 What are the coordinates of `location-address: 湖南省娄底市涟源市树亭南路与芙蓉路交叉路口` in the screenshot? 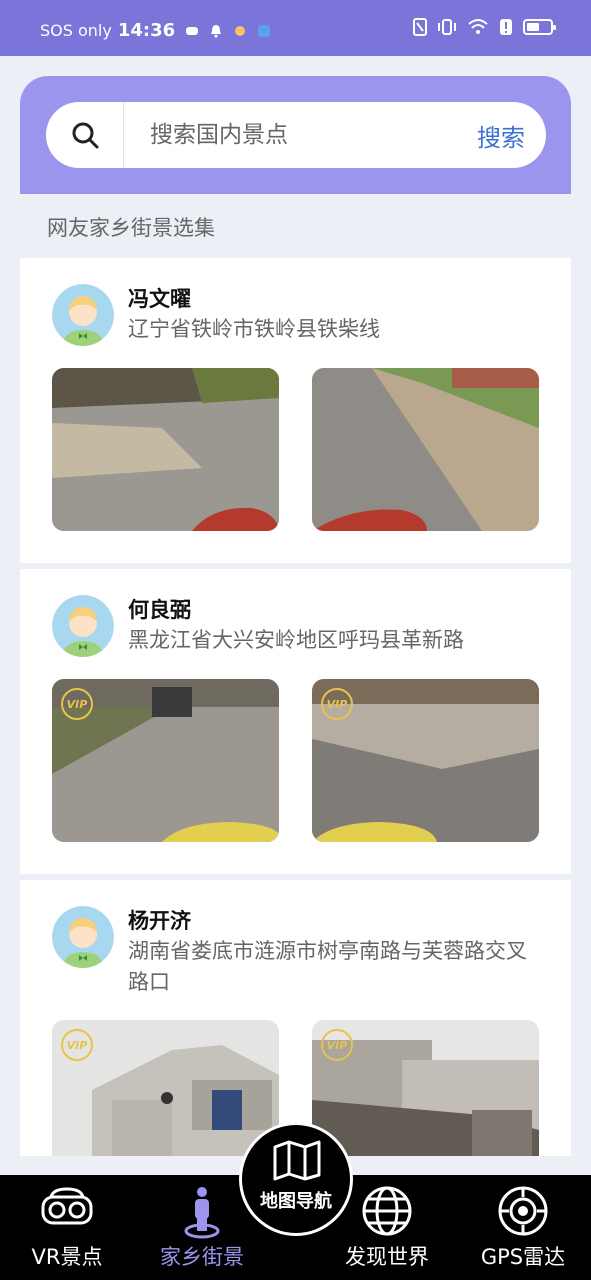 It's located at (327, 966).